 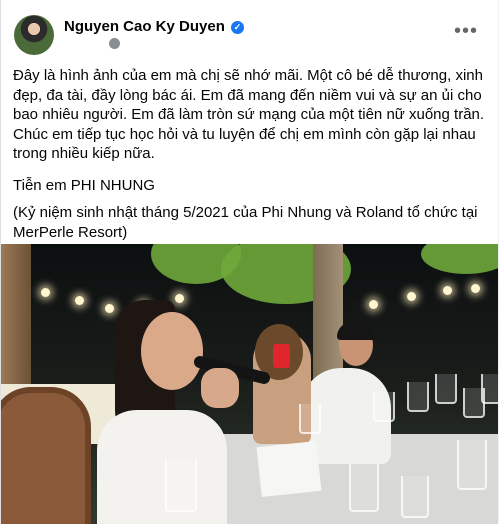 What do you see at coordinates (34, 35) in the screenshot?
I see `author-avatar` at bounding box center [34, 35].